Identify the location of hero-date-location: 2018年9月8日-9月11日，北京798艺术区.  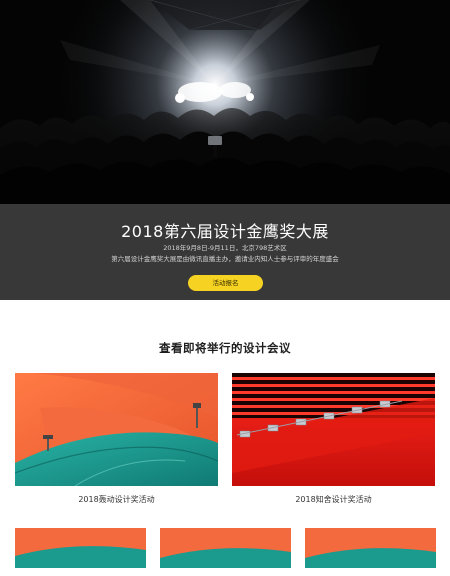
(225, 248).